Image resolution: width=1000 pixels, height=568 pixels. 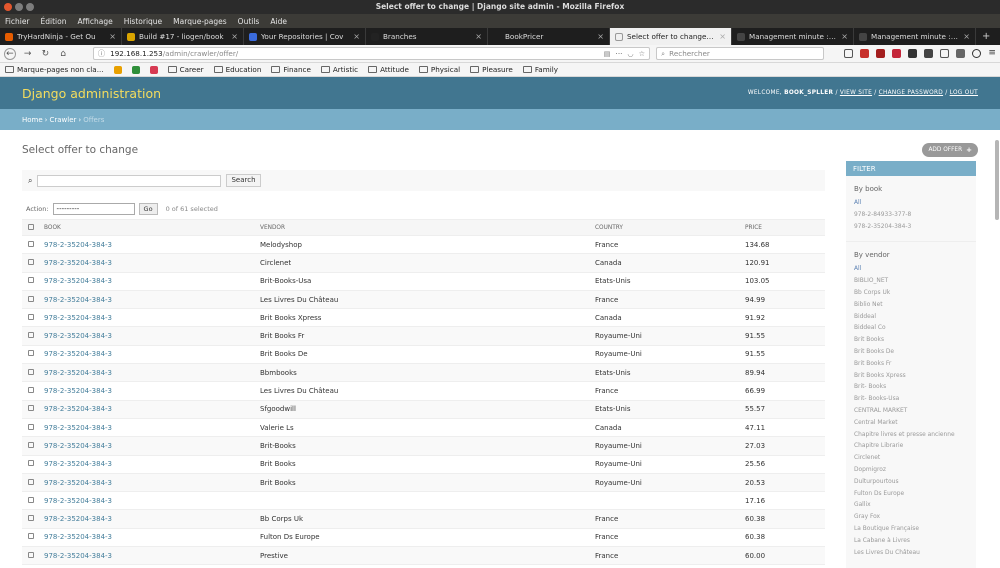 I want to click on bookmark-item: Finance, so click(x=291, y=69).